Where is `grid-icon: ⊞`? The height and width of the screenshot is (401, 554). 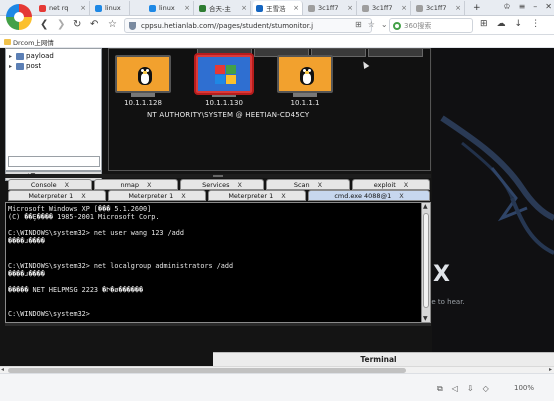
grid-icon: ⊞ is located at coordinates (358, 24).